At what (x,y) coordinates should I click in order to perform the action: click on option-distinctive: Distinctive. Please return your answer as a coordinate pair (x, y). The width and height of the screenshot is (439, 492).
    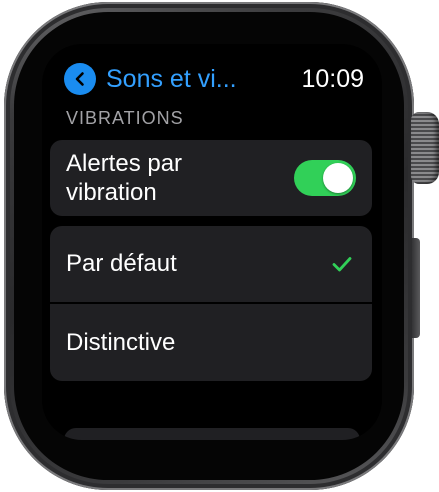
    Looking at the image, I should click on (211, 342).